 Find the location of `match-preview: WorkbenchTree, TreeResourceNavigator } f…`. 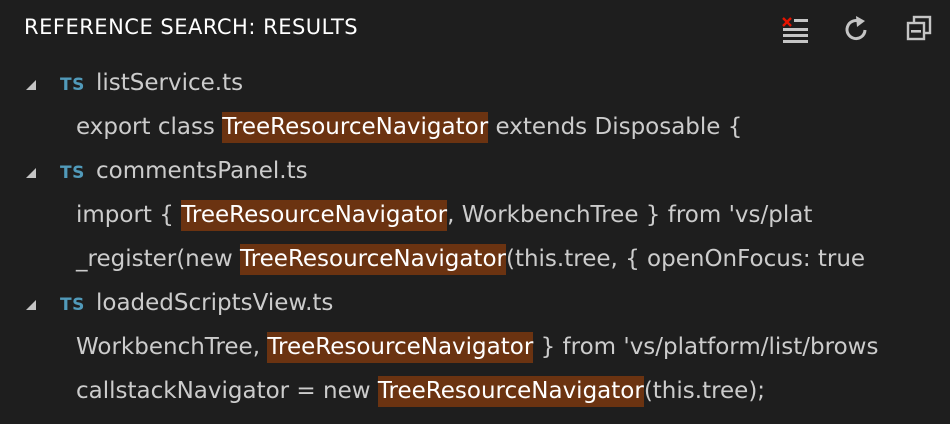

match-preview: WorkbenchTree, TreeResourceNavigator } f… is located at coordinates (477, 347).